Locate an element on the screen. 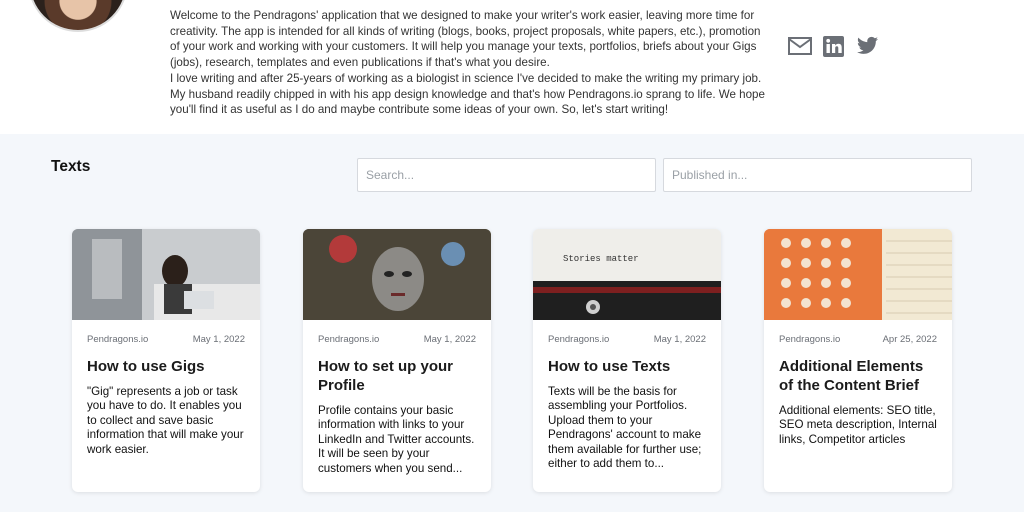  linkedin-icon is located at coordinates (833, 46).